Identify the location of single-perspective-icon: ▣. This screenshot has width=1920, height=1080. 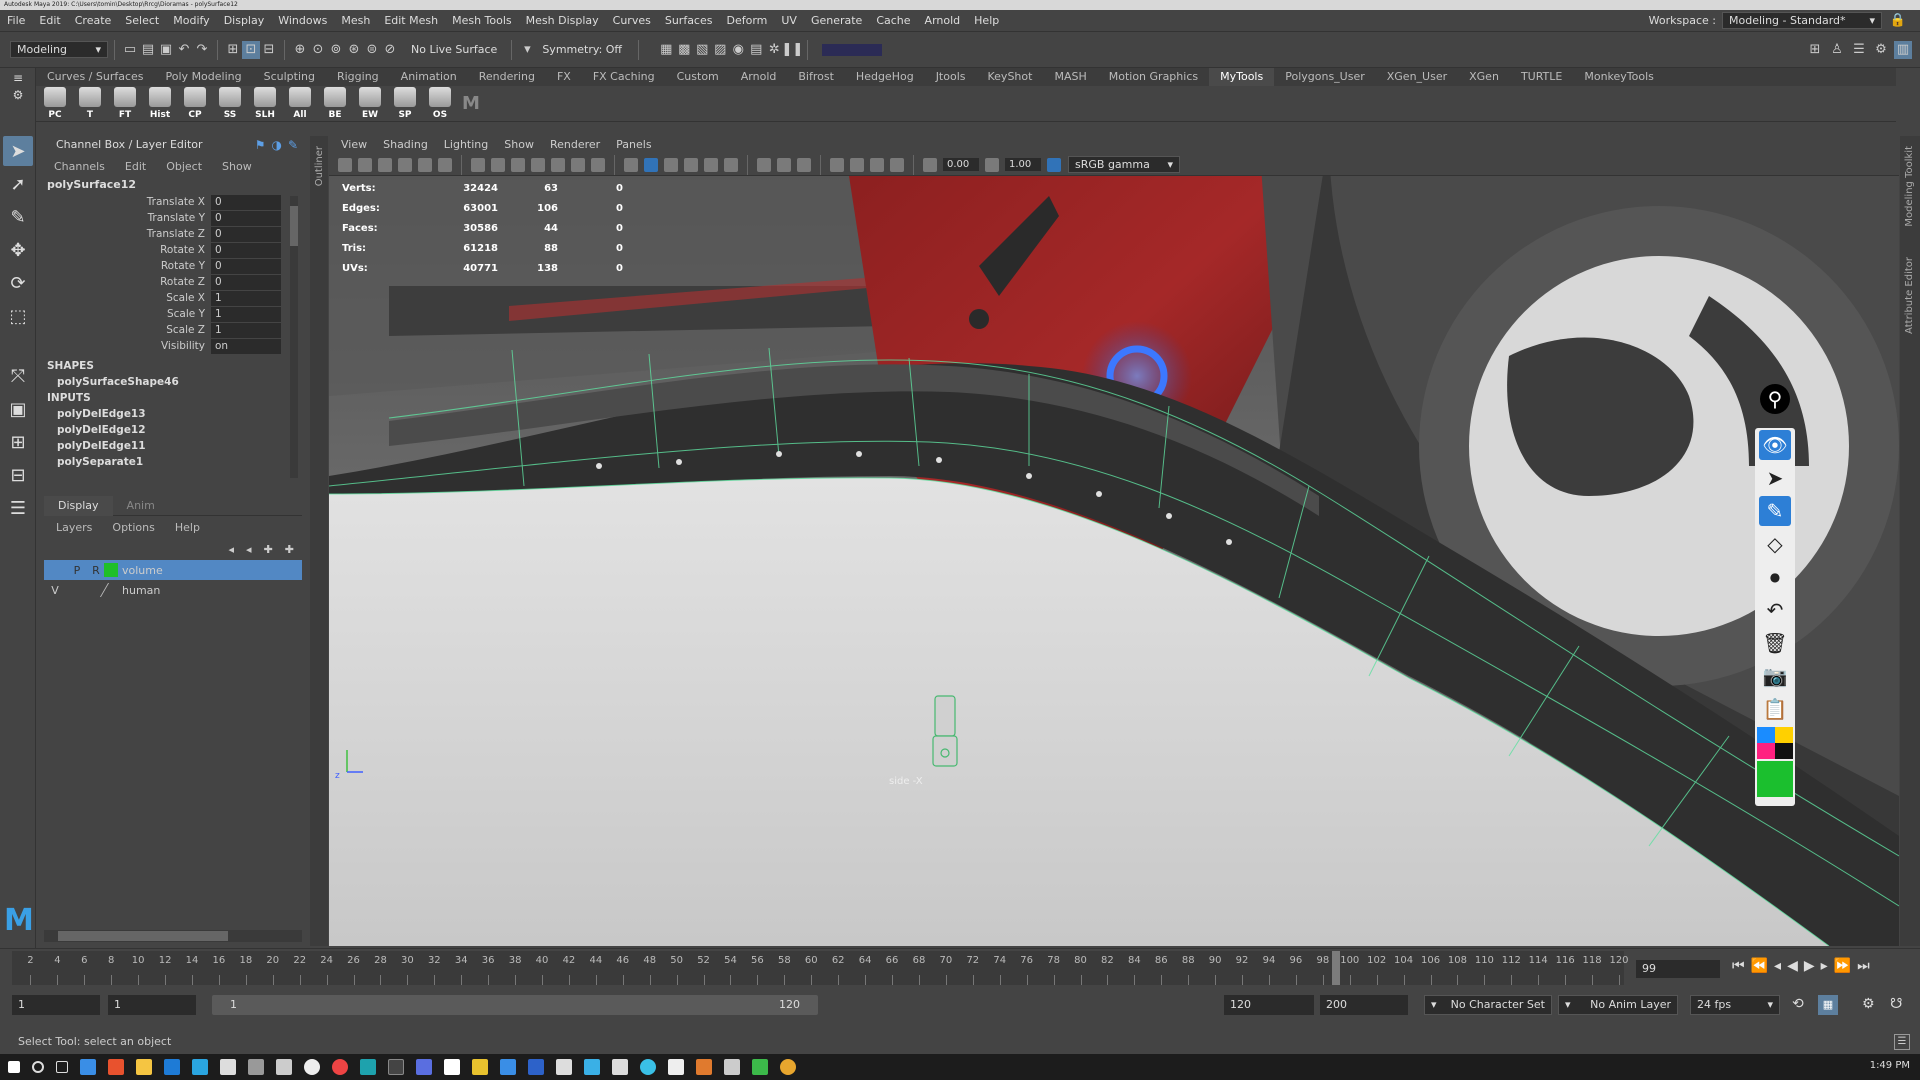
(18, 409).